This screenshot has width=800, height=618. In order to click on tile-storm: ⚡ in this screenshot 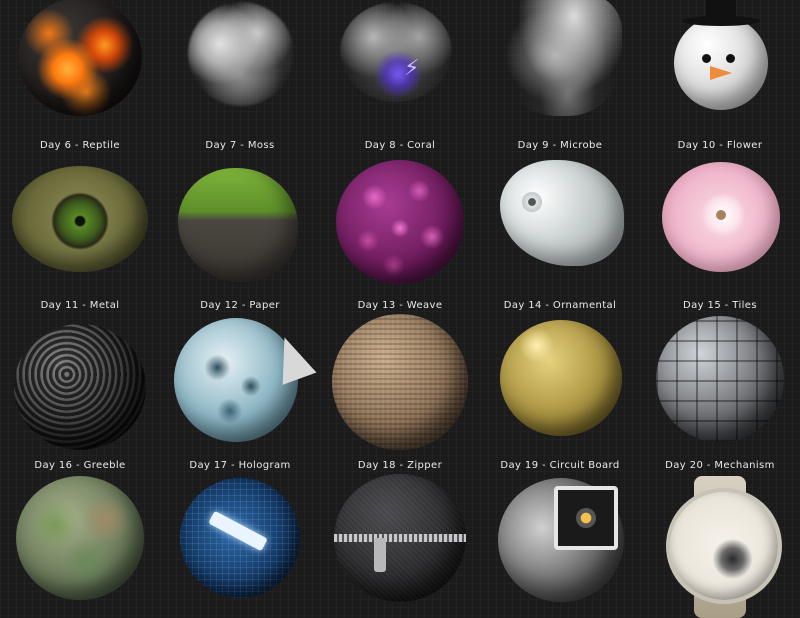, I will do `click(400, 70)`.